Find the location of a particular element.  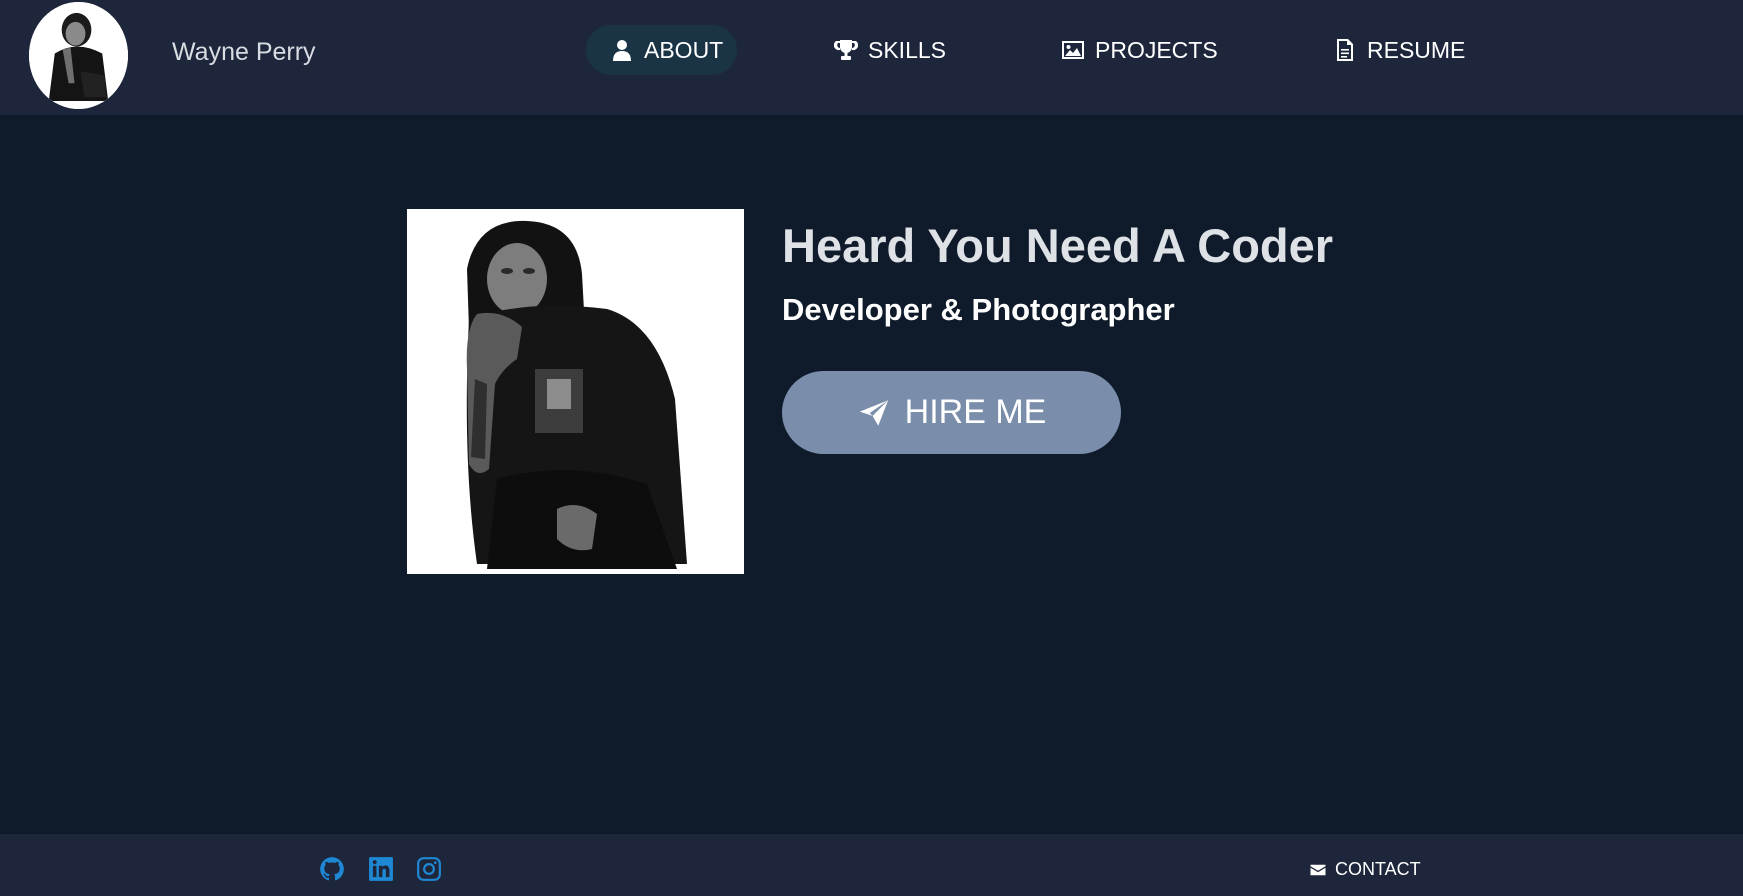

avatar is located at coordinates (78, 55).